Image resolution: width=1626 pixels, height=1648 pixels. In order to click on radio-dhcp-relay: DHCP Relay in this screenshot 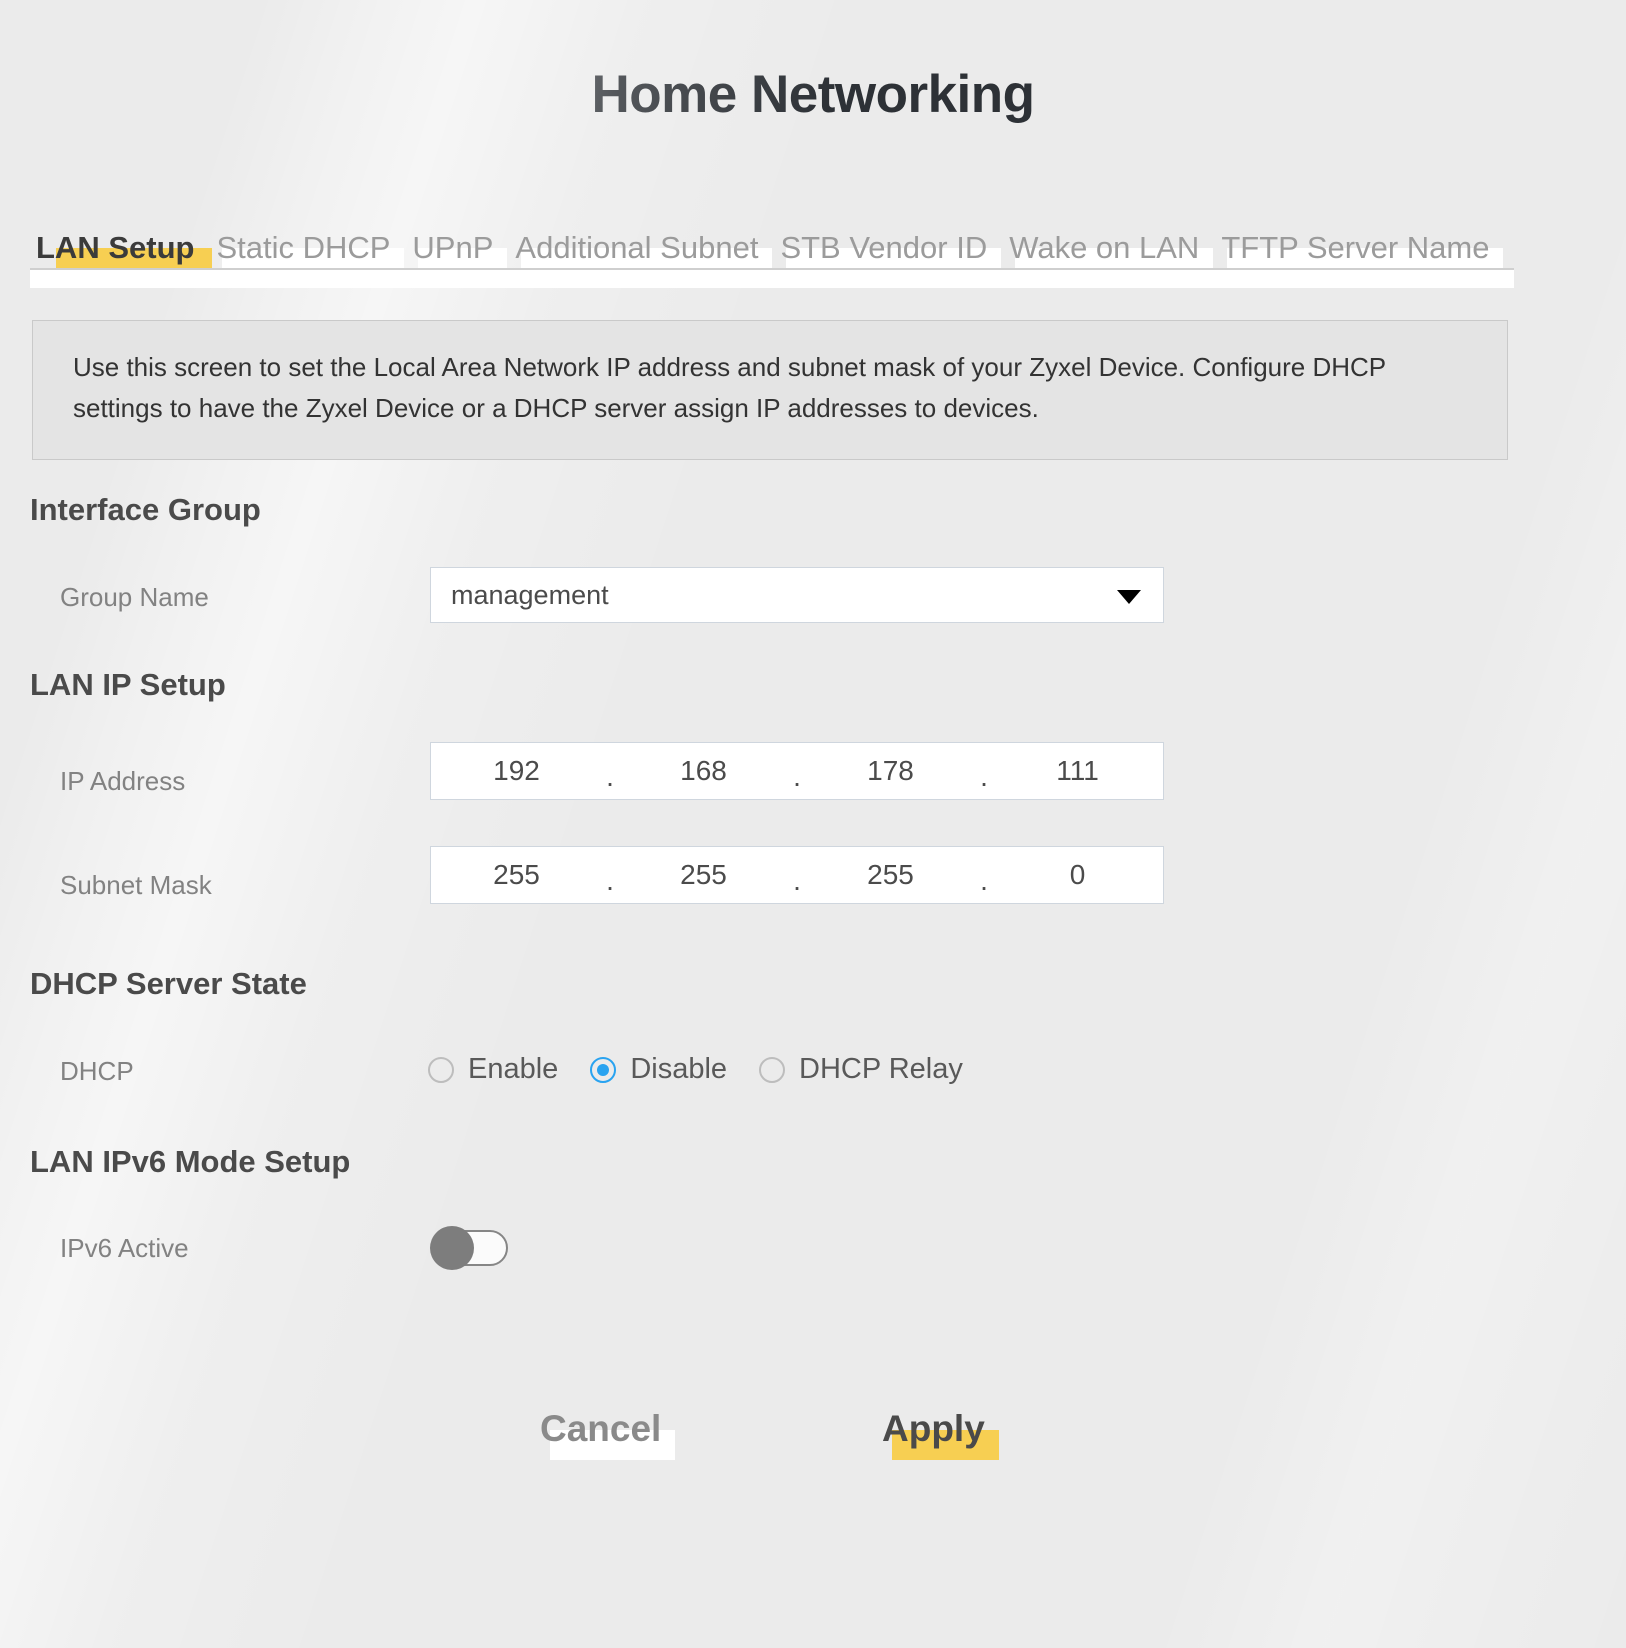, I will do `click(861, 1069)`.